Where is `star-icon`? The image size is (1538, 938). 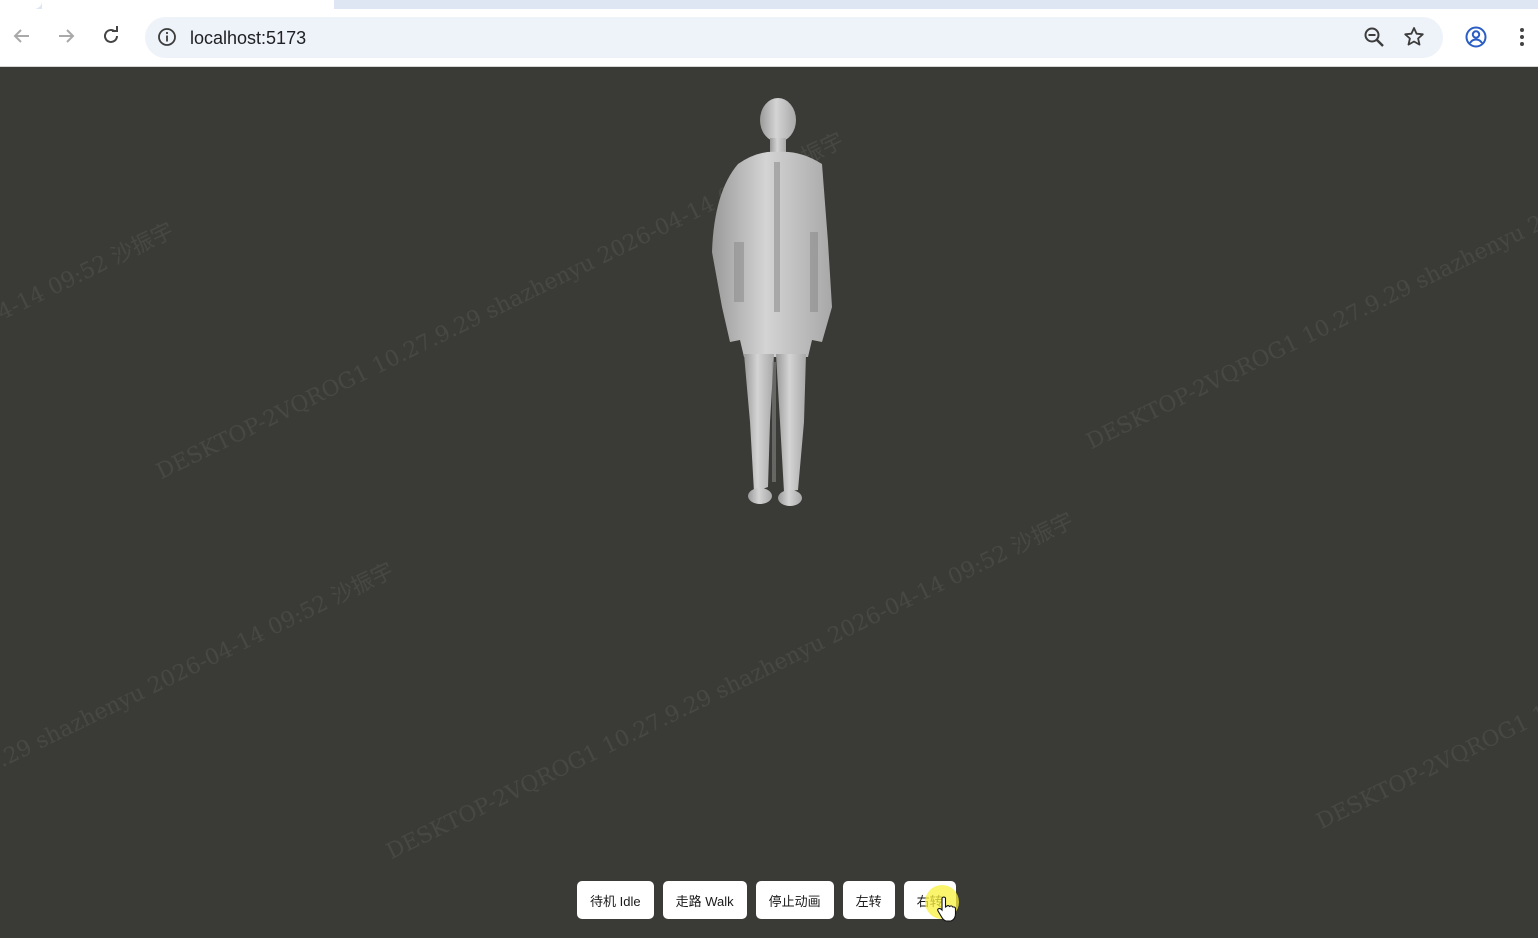 star-icon is located at coordinates (1414, 36).